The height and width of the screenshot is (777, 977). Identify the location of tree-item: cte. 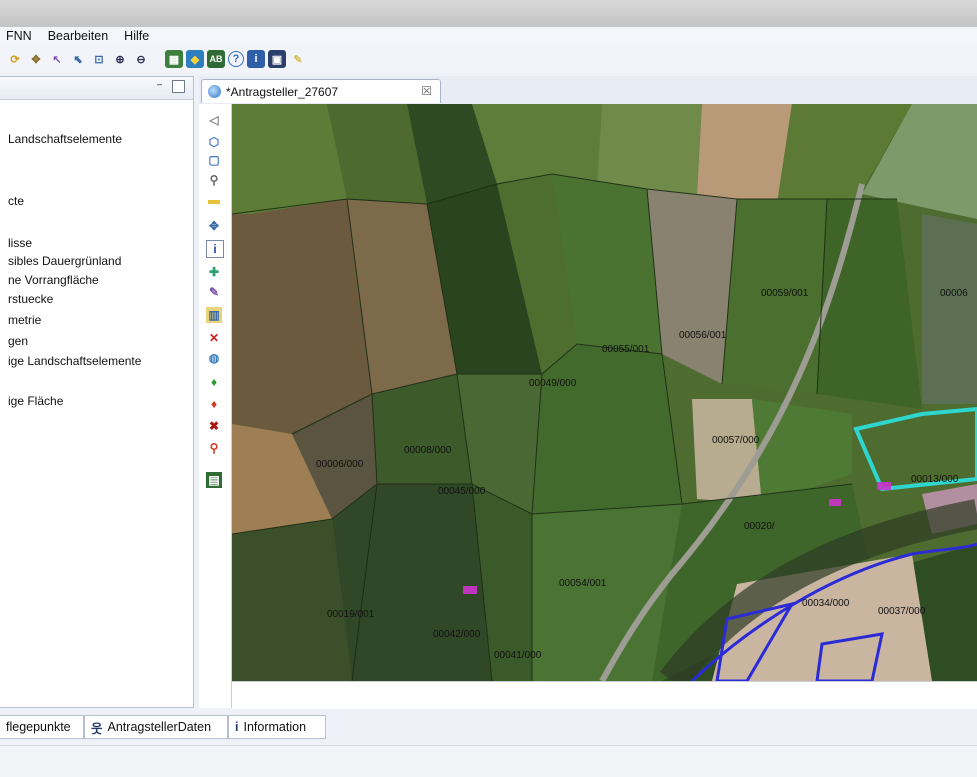
(16, 201).